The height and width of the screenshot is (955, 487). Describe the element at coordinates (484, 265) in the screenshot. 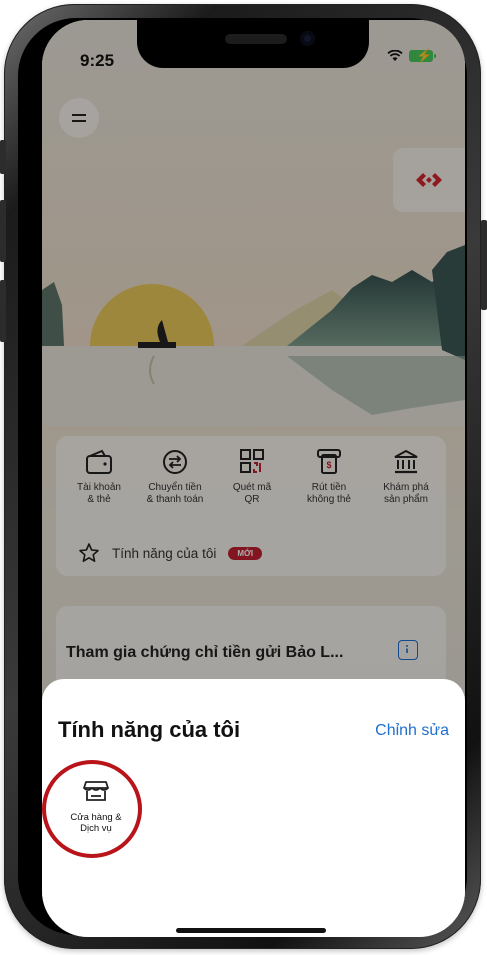

I see `power-button` at that location.